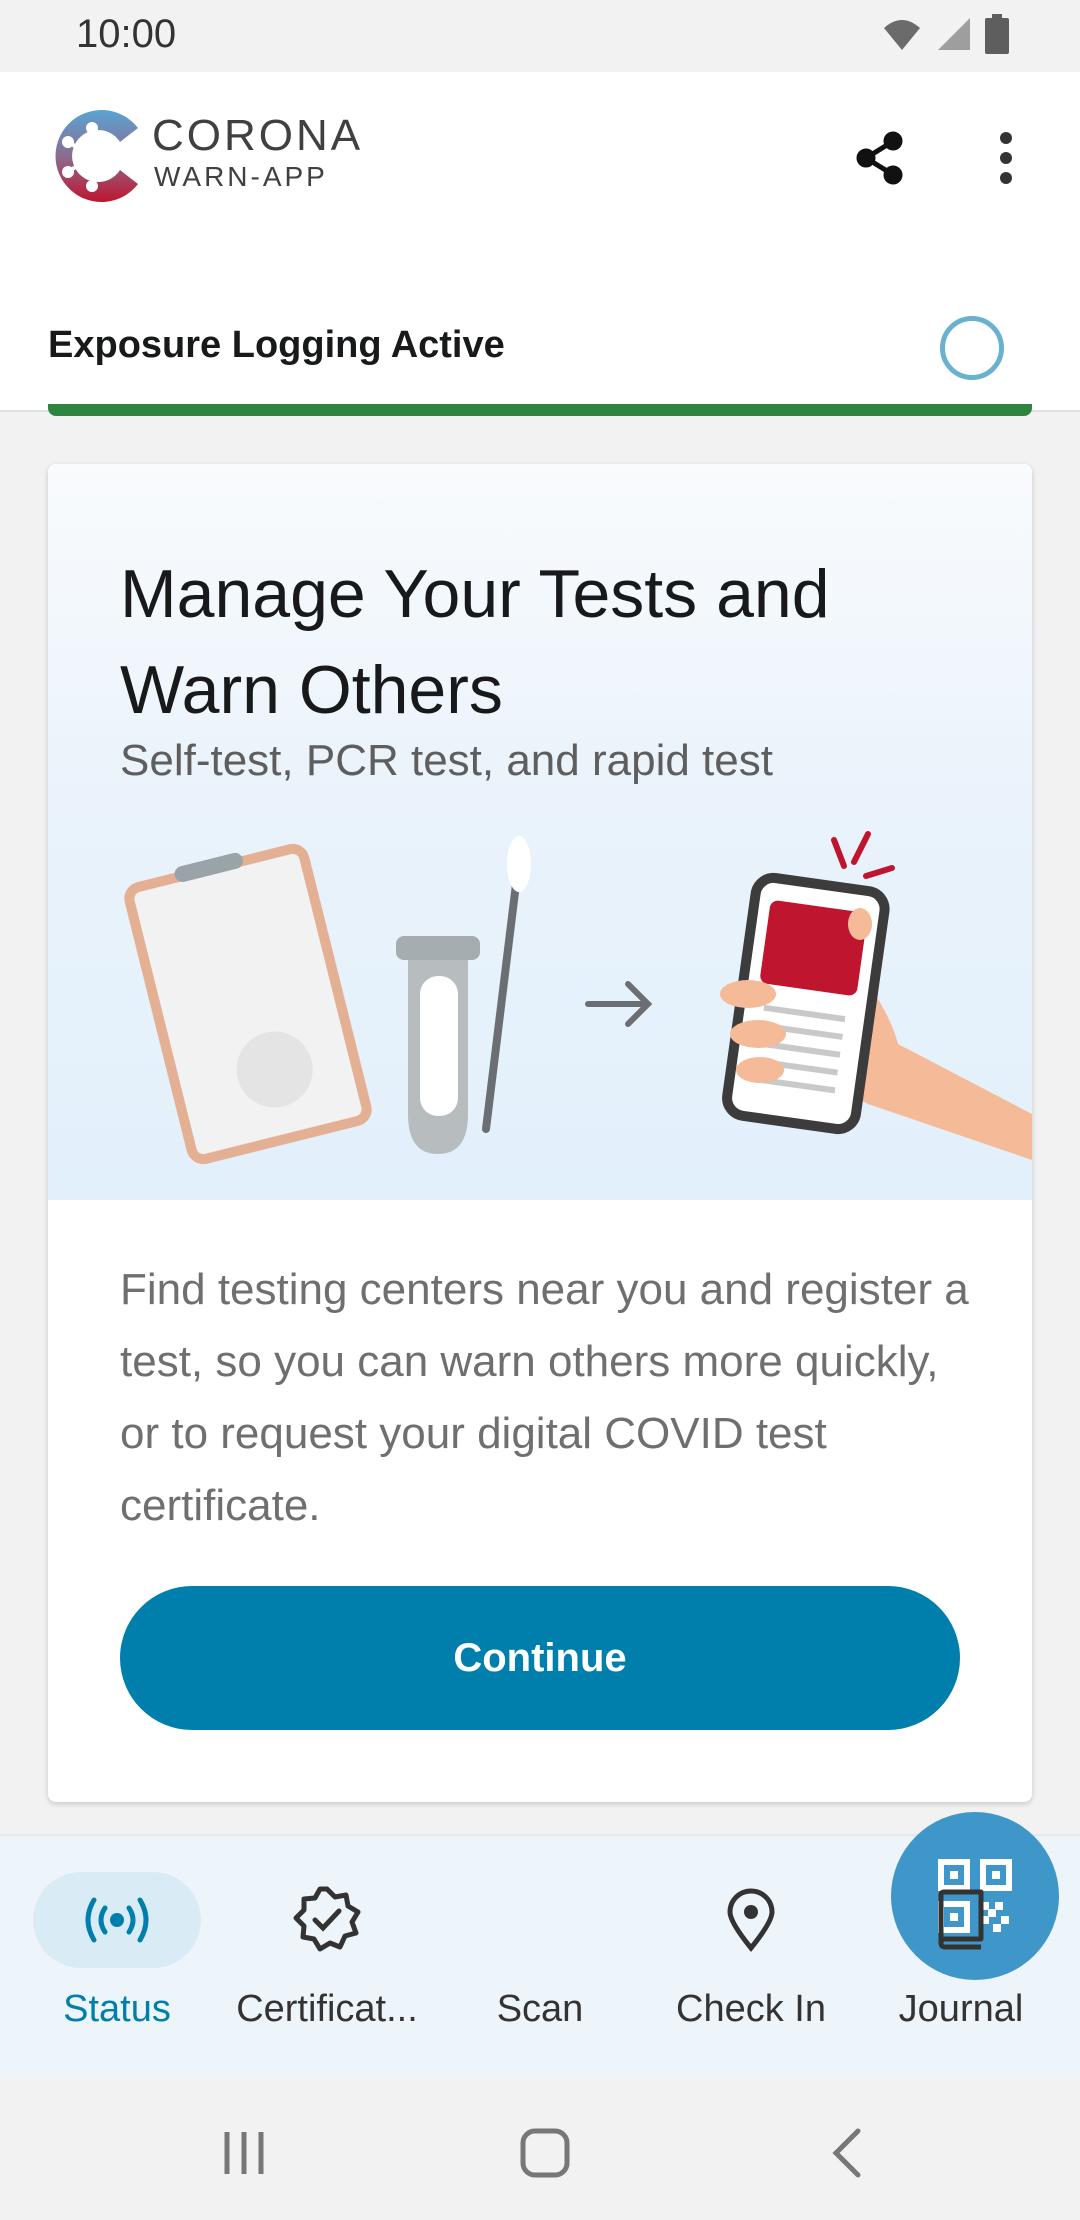  Describe the element at coordinates (961, 1920) in the screenshot. I see `book-icon` at that location.